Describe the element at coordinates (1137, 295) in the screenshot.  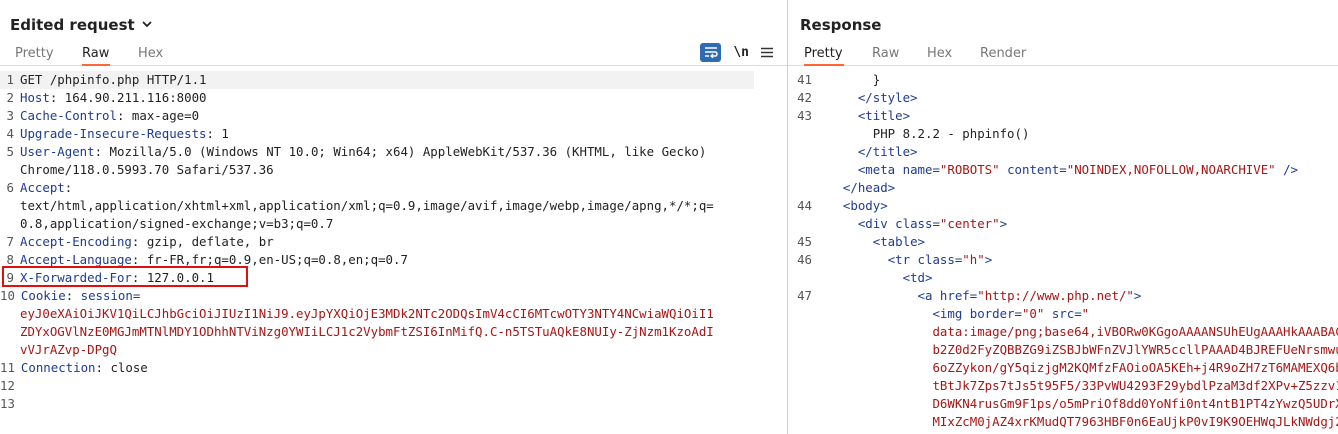
I see `code-token: >` at that location.